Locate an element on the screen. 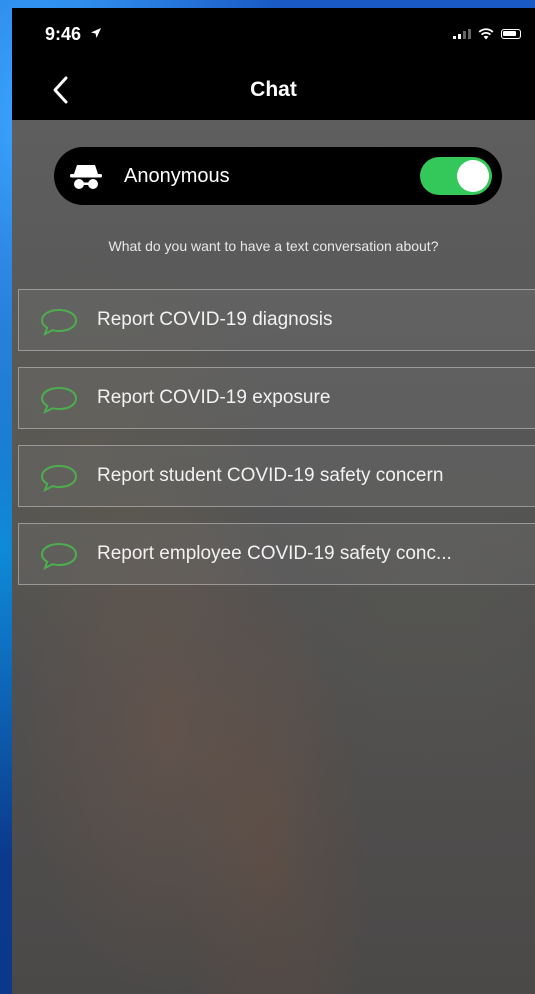  page-title: Chat is located at coordinates (273, 89).